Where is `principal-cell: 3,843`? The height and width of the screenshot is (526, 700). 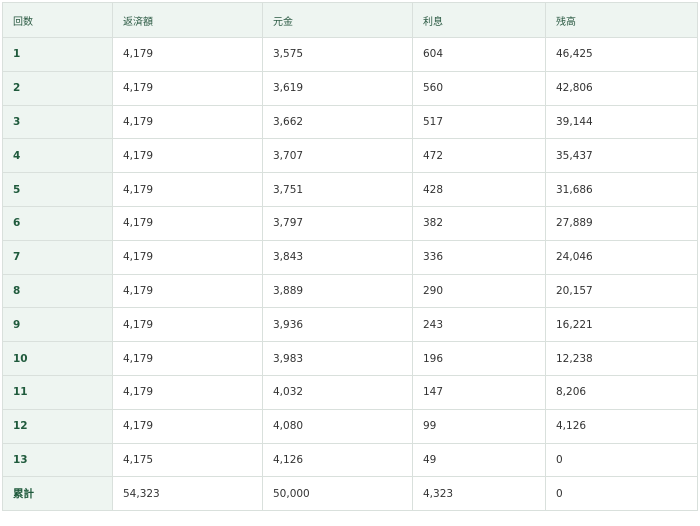
principal-cell: 3,843 is located at coordinates (337, 257).